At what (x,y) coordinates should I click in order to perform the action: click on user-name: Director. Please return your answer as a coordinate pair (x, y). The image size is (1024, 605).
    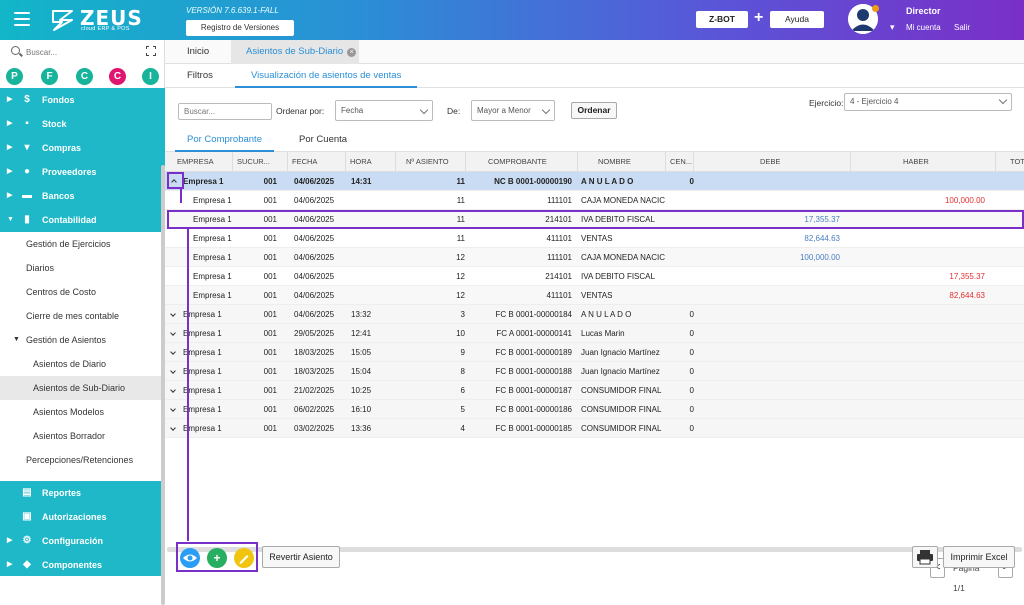
    Looking at the image, I should click on (923, 11).